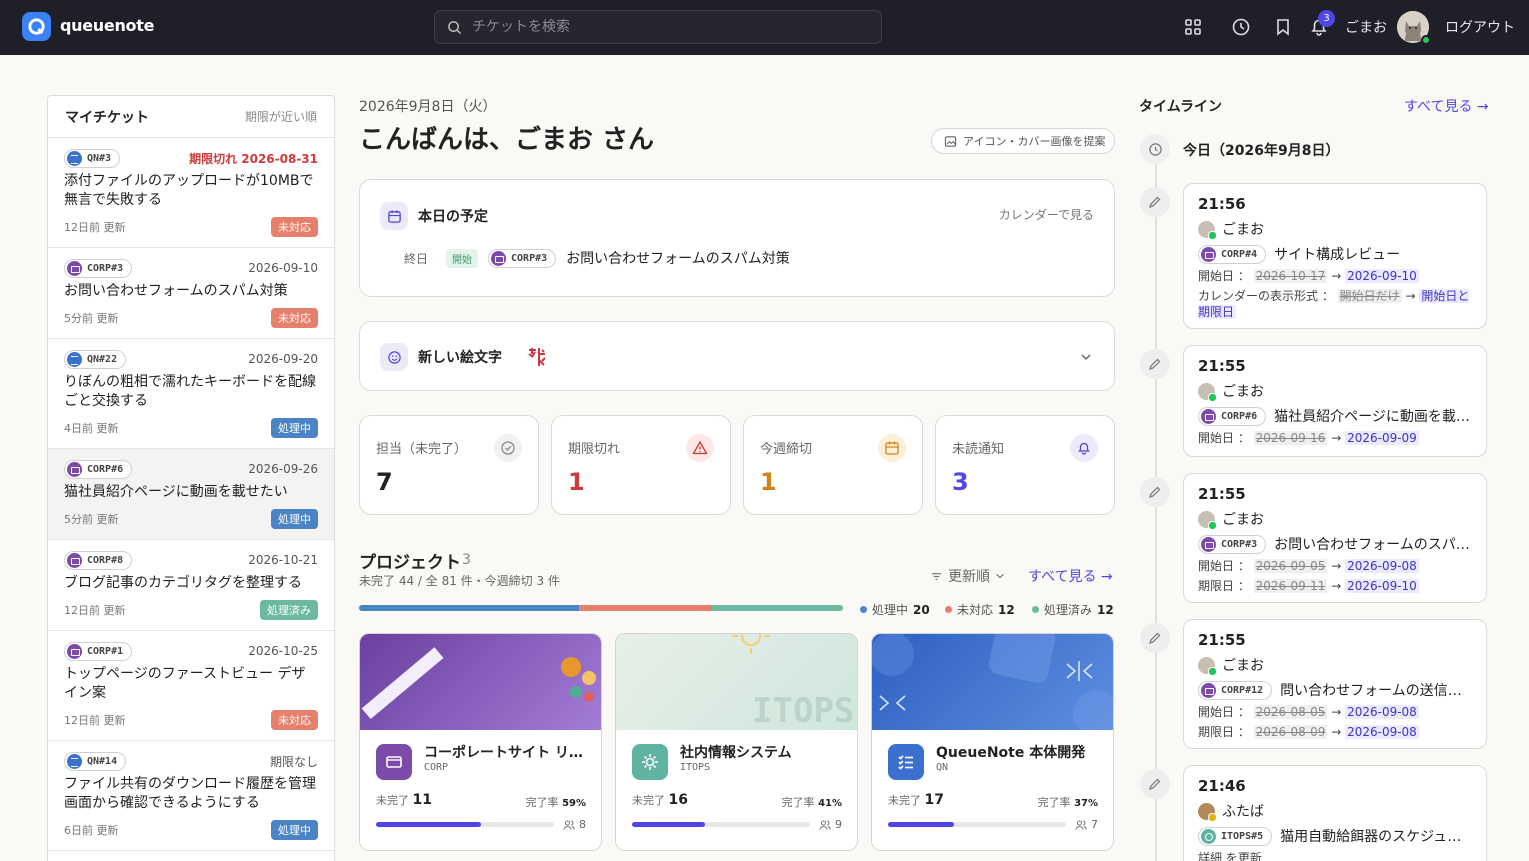 The height and width of the screenshot is (861, 1529). I want to click on legend-done: 処理済み 12, so click(1073, 609).